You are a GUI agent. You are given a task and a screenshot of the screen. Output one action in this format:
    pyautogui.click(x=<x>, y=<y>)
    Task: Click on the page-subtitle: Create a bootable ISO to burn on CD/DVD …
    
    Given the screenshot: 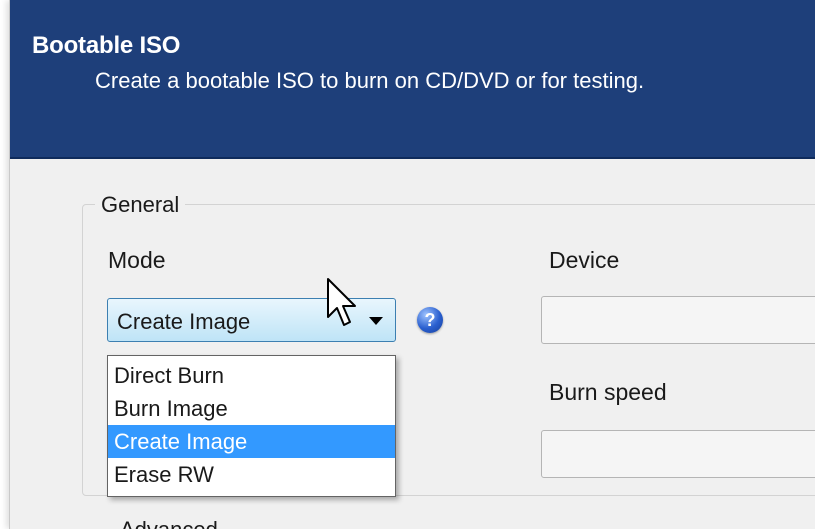 What is the action you would take?
    pyautogui.click(x=370, y=80)
    